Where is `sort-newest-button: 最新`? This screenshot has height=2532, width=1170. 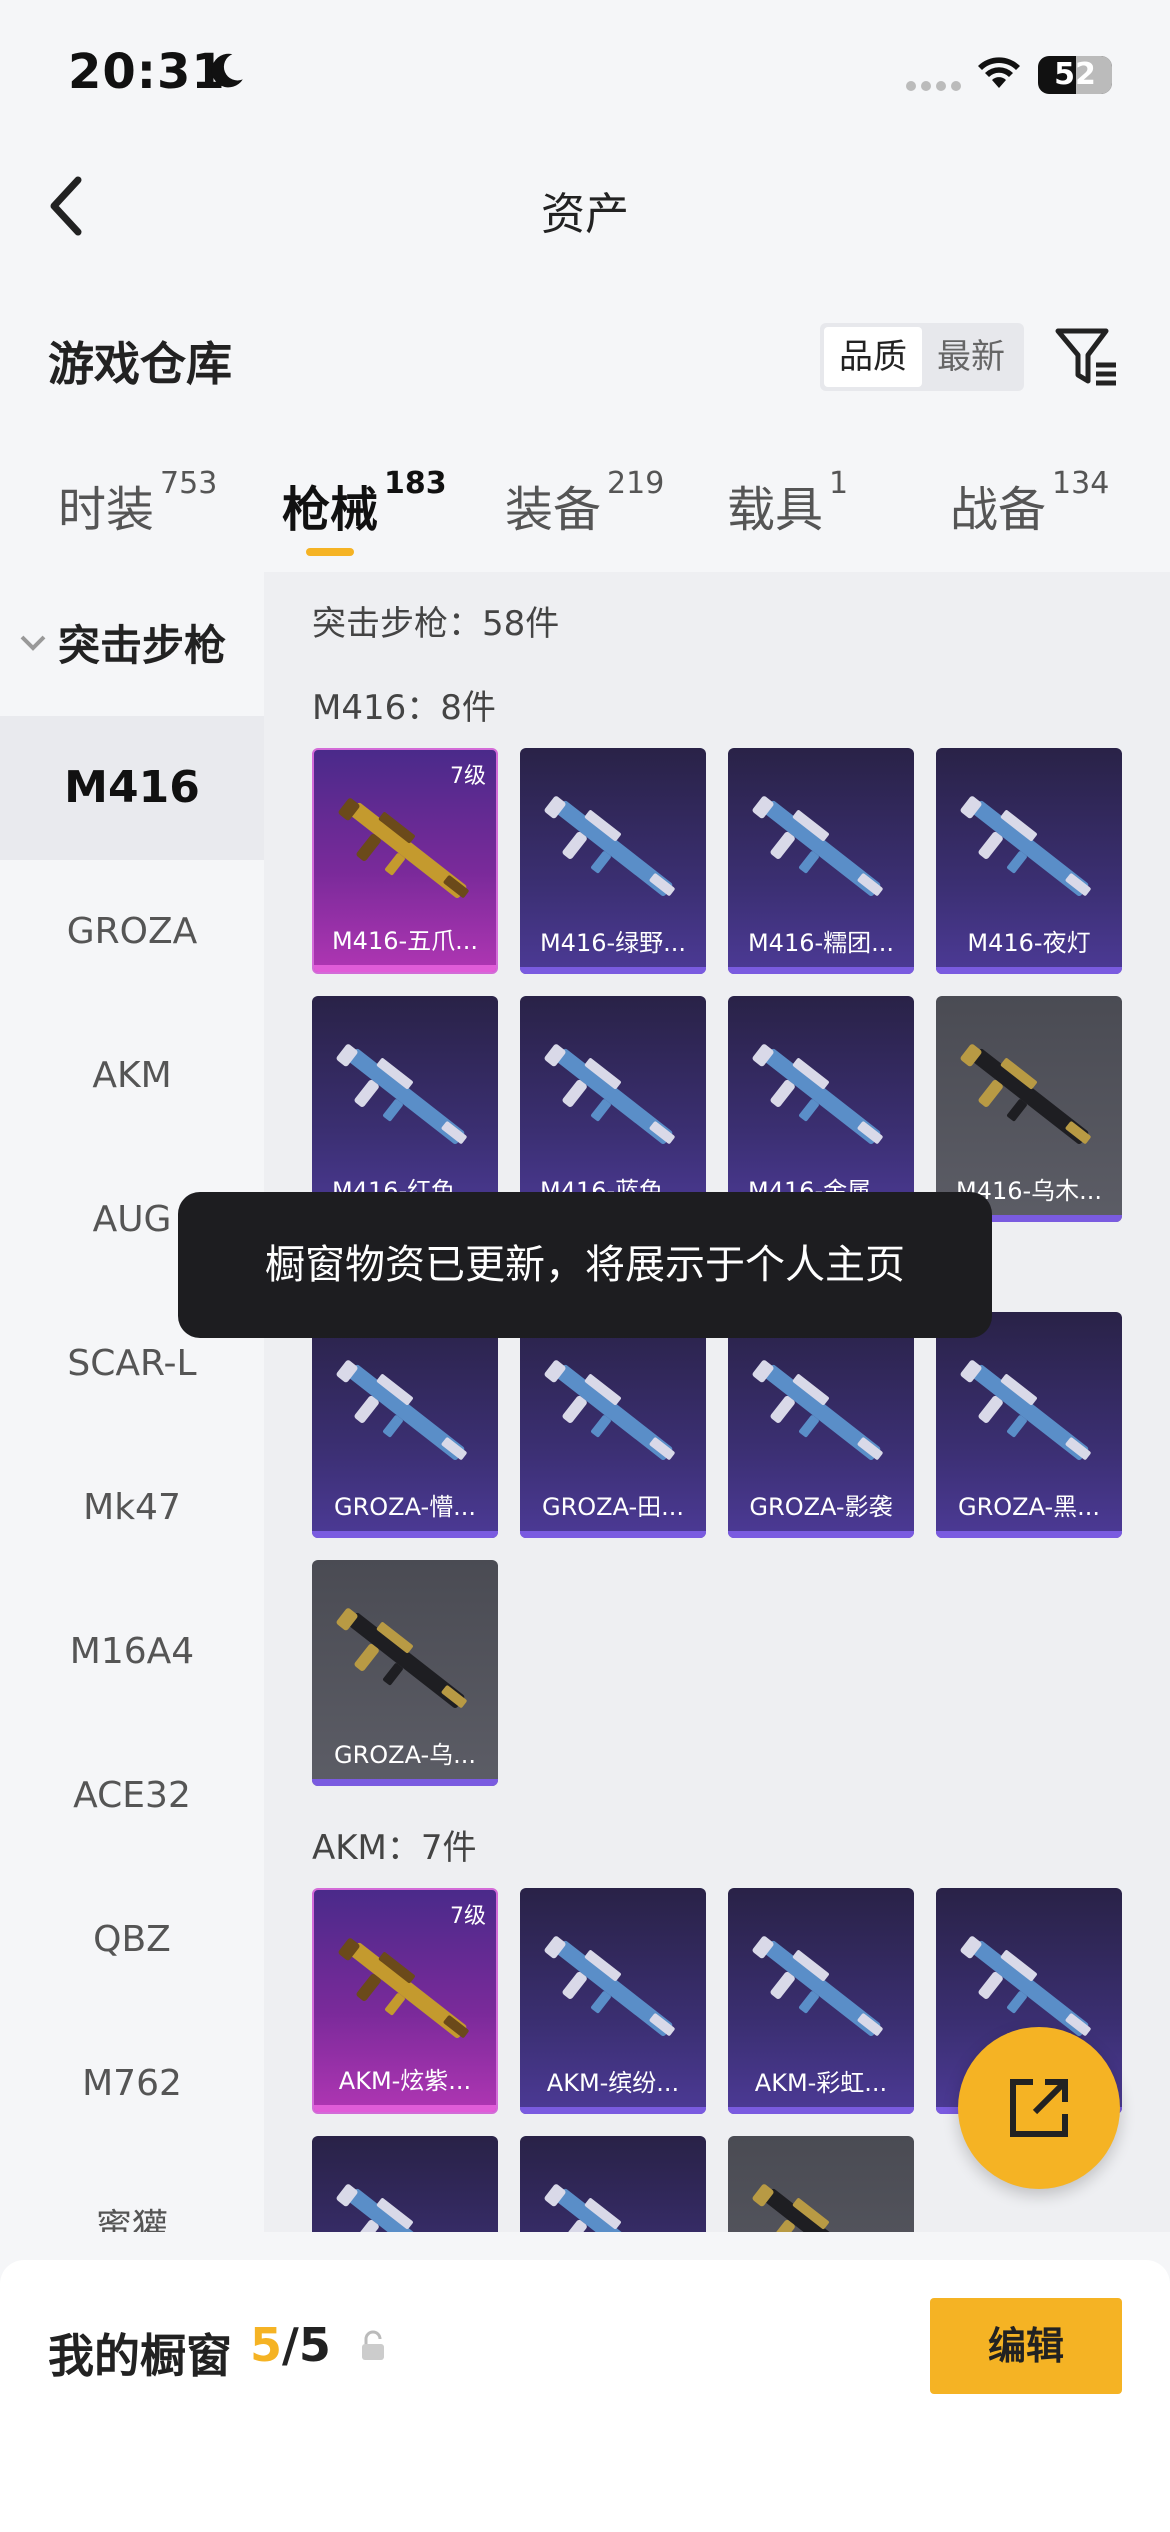
sort-newest-button: 最新 is located at coordinates (971, 357).